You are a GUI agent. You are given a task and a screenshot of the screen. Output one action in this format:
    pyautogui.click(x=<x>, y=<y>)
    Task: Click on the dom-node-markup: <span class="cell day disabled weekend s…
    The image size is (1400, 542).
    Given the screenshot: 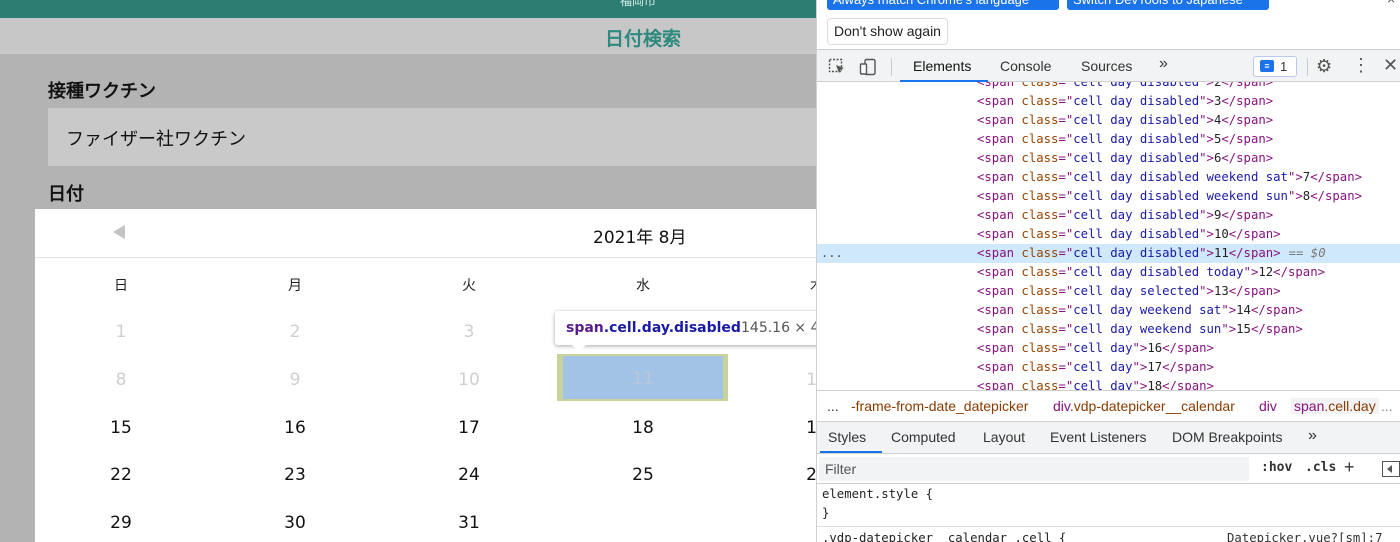 What is the action you would take?
    pyautogui.click(x=1169, y=196)
    